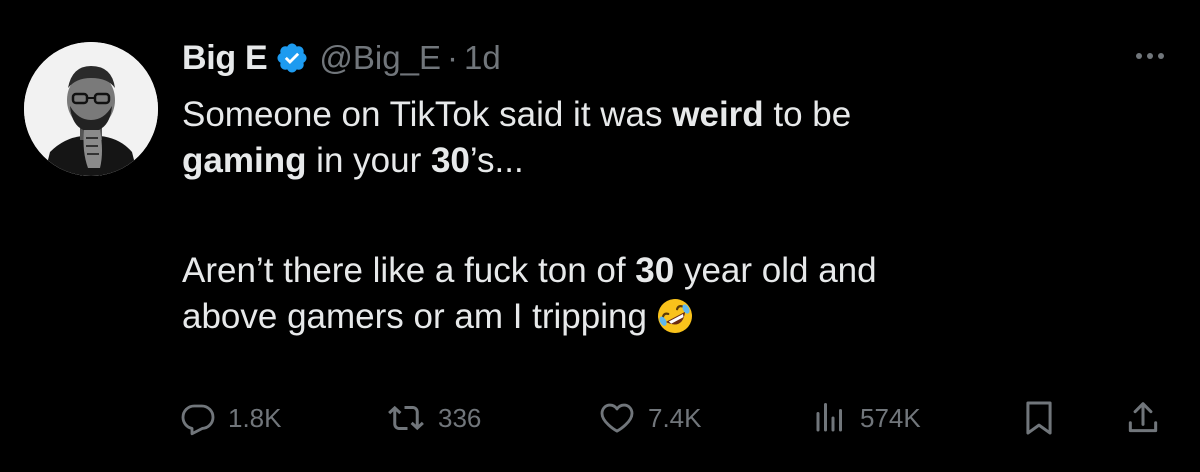  Describe the element at coordinates (406, 418) in the screenshot. I see `repost-icon` at that location.